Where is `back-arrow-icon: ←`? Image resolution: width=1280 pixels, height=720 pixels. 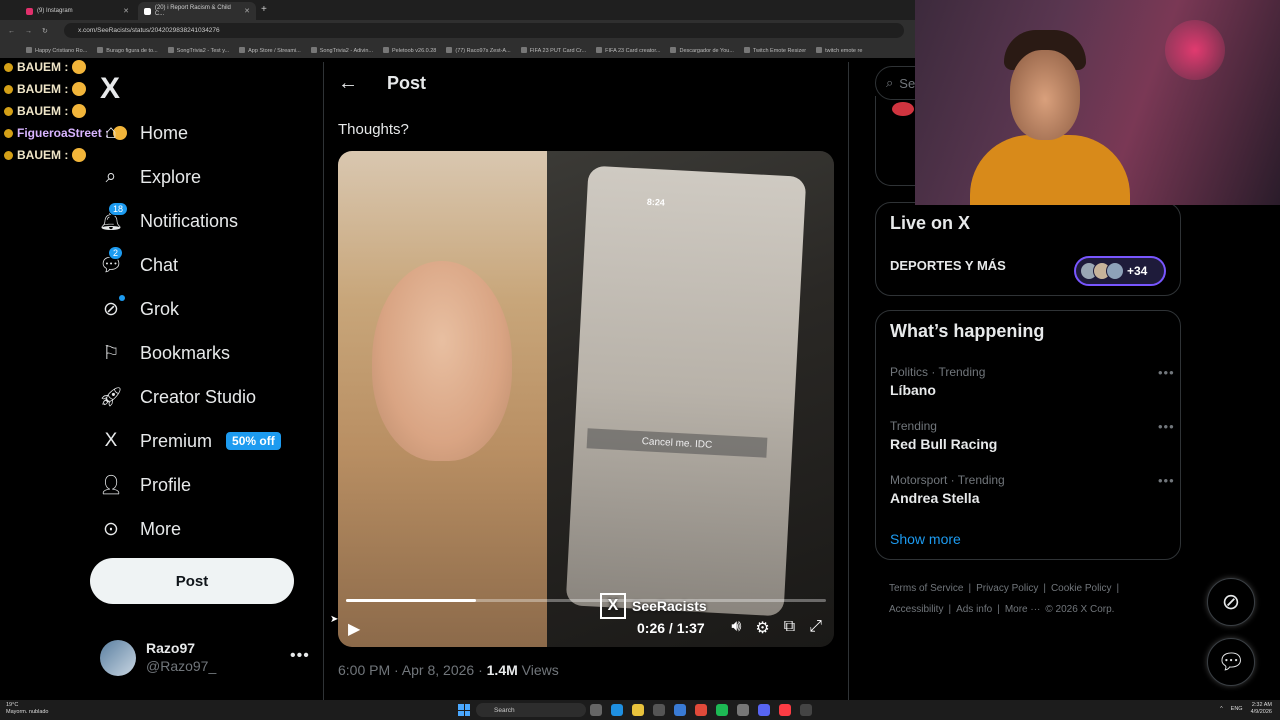 back-arrow-icon: ← is located at coordinates (348, 83).